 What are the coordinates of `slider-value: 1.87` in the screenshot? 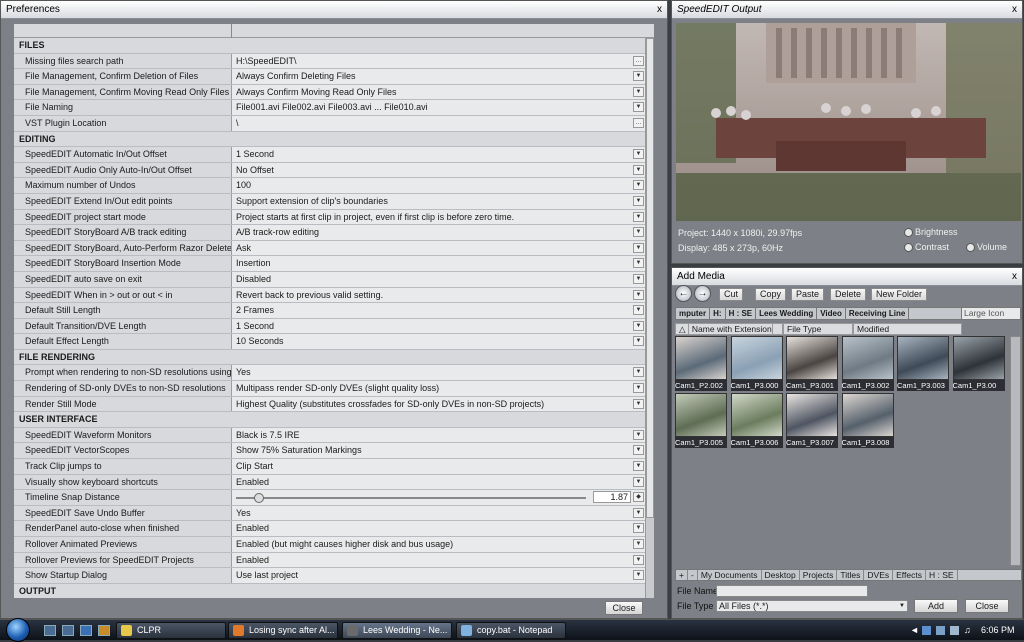 It's located at (612, 497).